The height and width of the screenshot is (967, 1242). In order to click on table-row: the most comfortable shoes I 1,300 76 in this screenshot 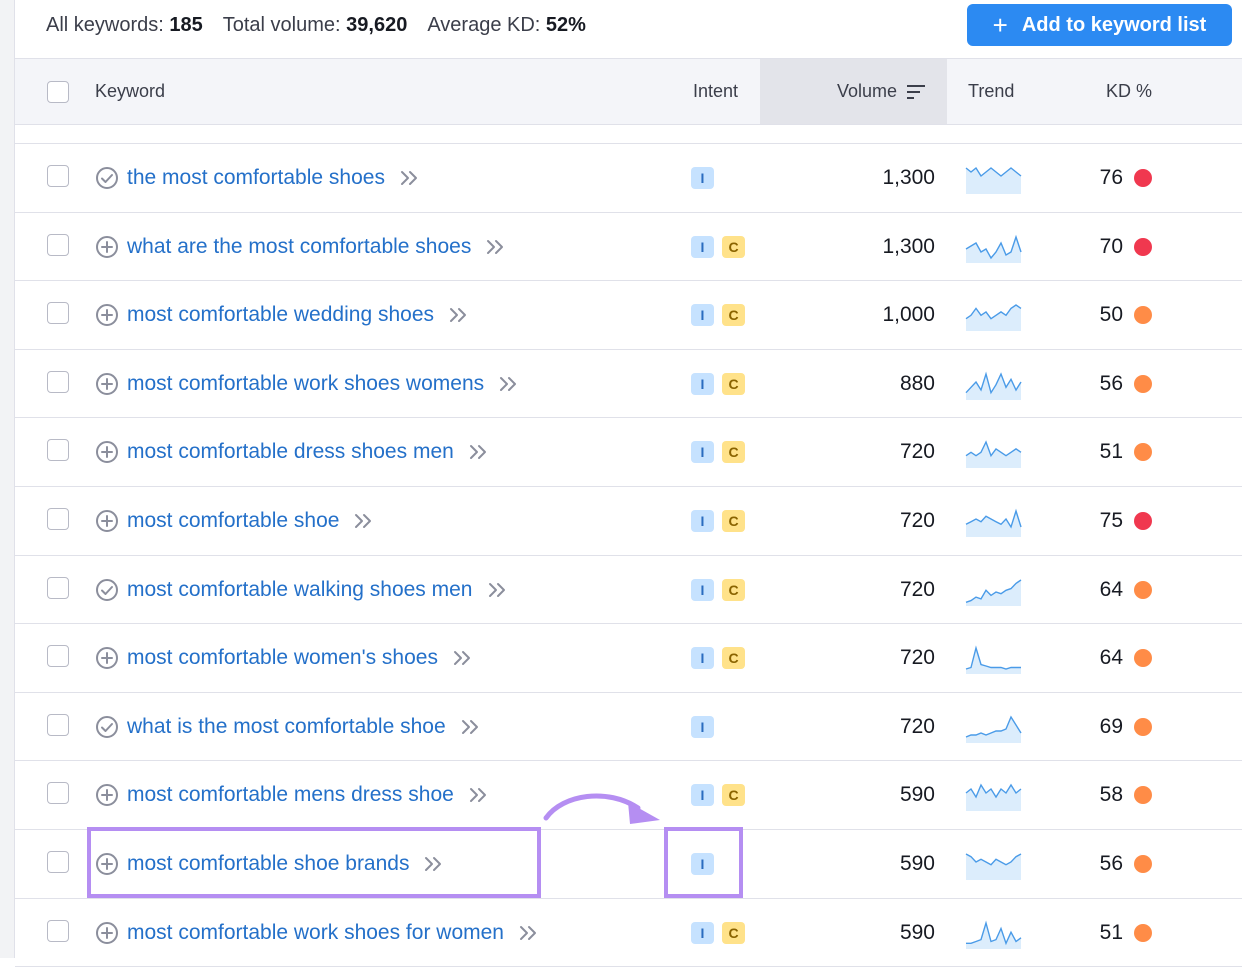, I will do `click(628, 178)`.